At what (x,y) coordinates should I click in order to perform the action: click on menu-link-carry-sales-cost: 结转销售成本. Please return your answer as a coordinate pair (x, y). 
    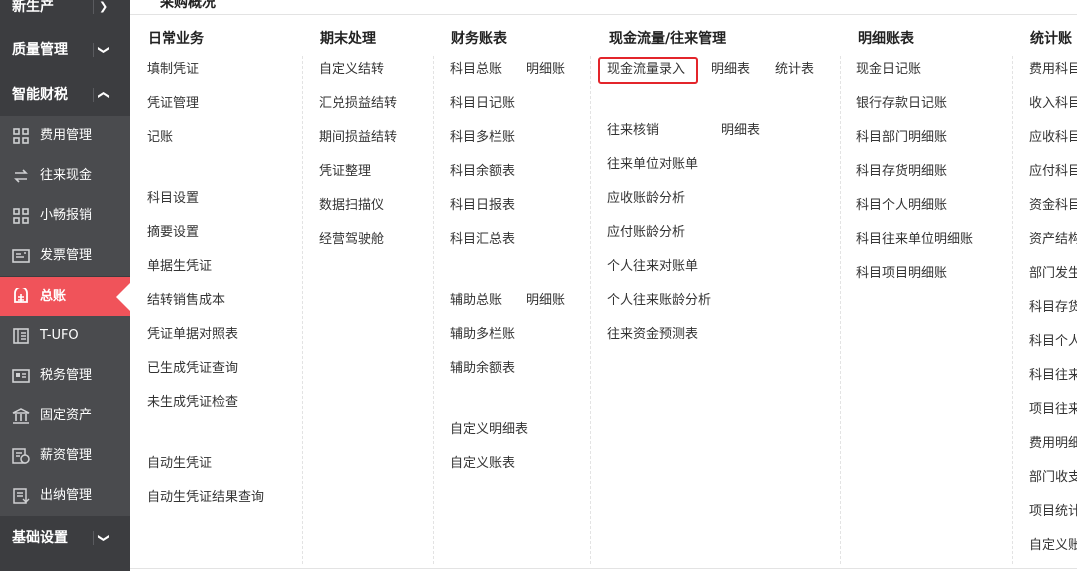
    Looking at the image, I should click on (186, 301).